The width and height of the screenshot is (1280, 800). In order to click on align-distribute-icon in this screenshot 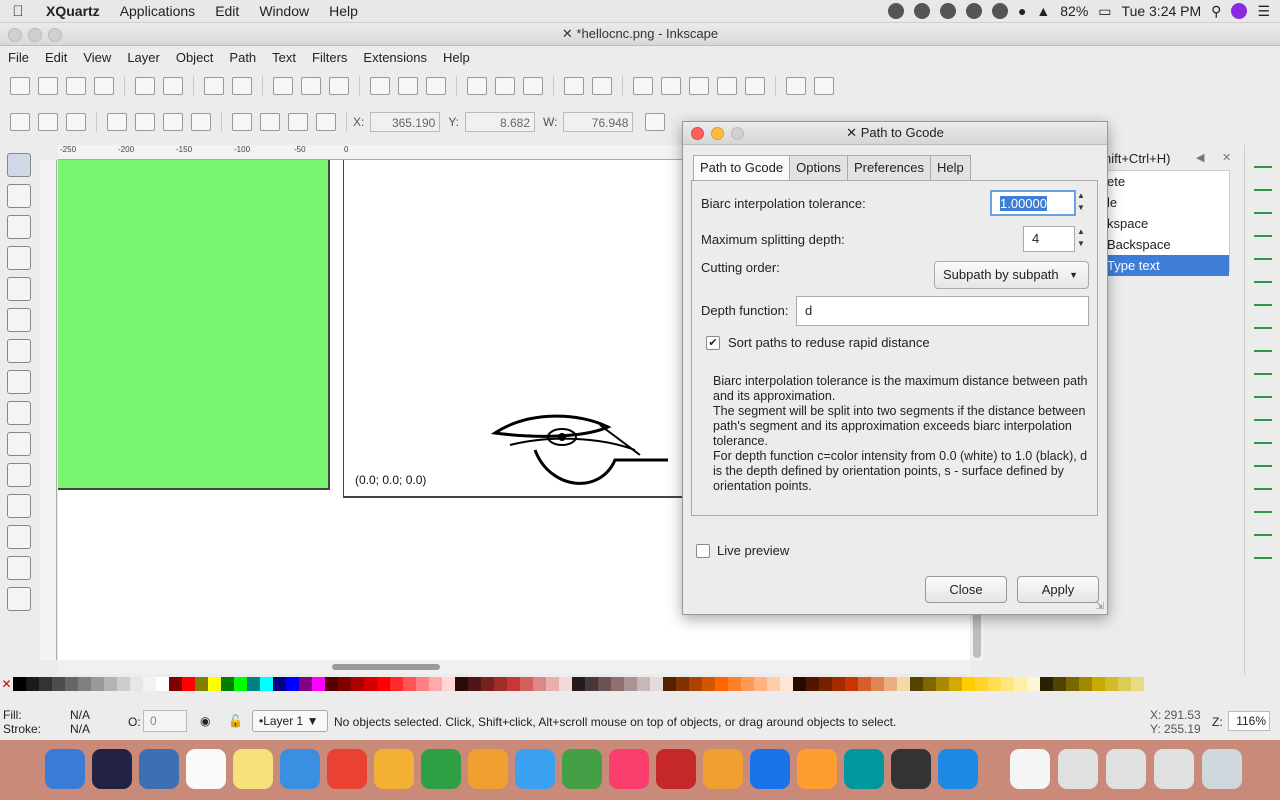, I will do `click(755, 86)`.